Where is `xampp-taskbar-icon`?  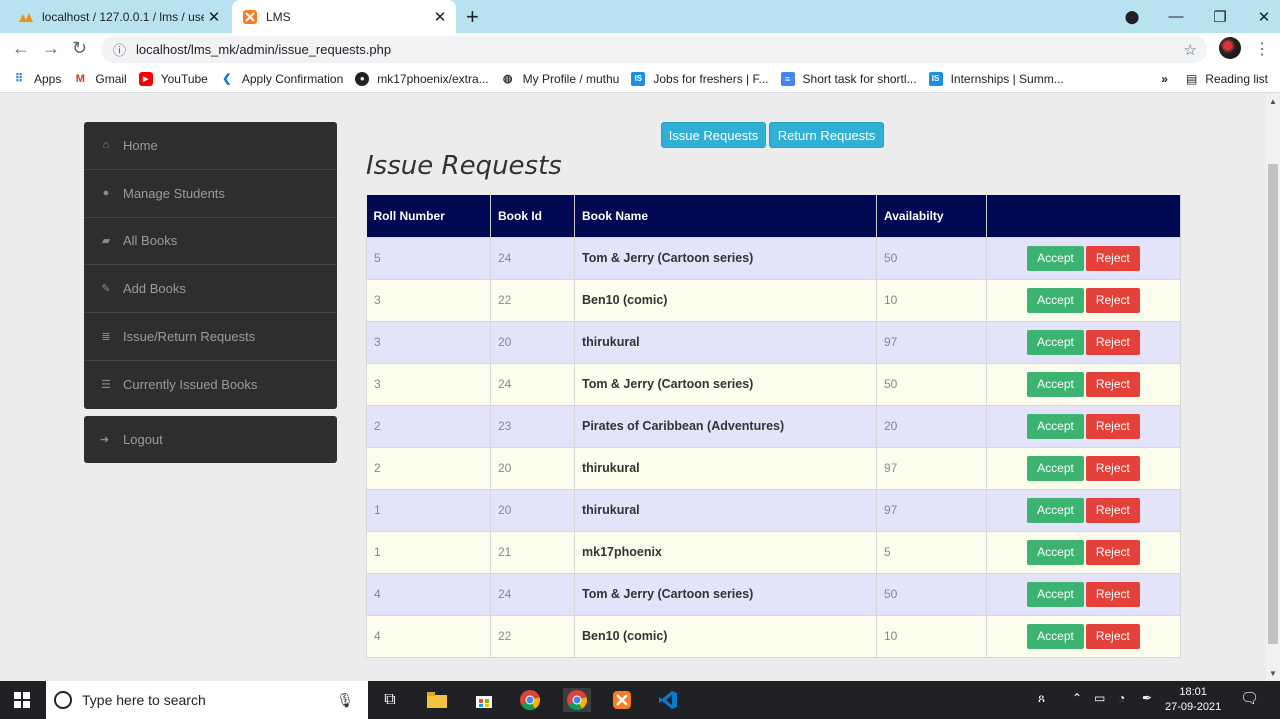
xampp-taskbar-icon is located at coordinates (622, 700).